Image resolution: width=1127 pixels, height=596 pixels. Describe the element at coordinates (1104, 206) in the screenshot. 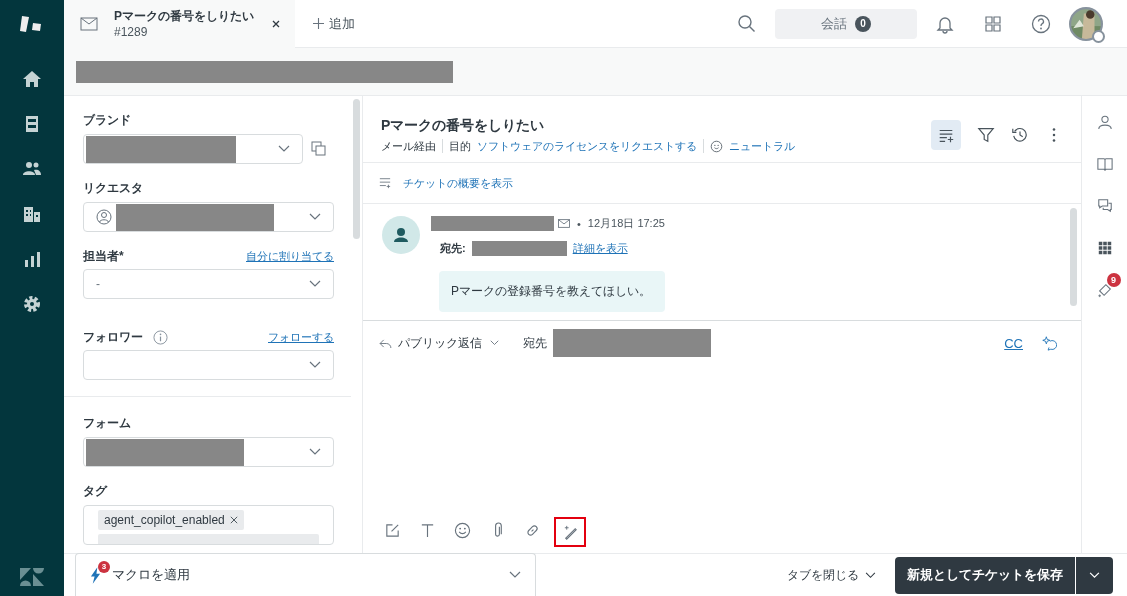

I see `chat-icon` at that location.